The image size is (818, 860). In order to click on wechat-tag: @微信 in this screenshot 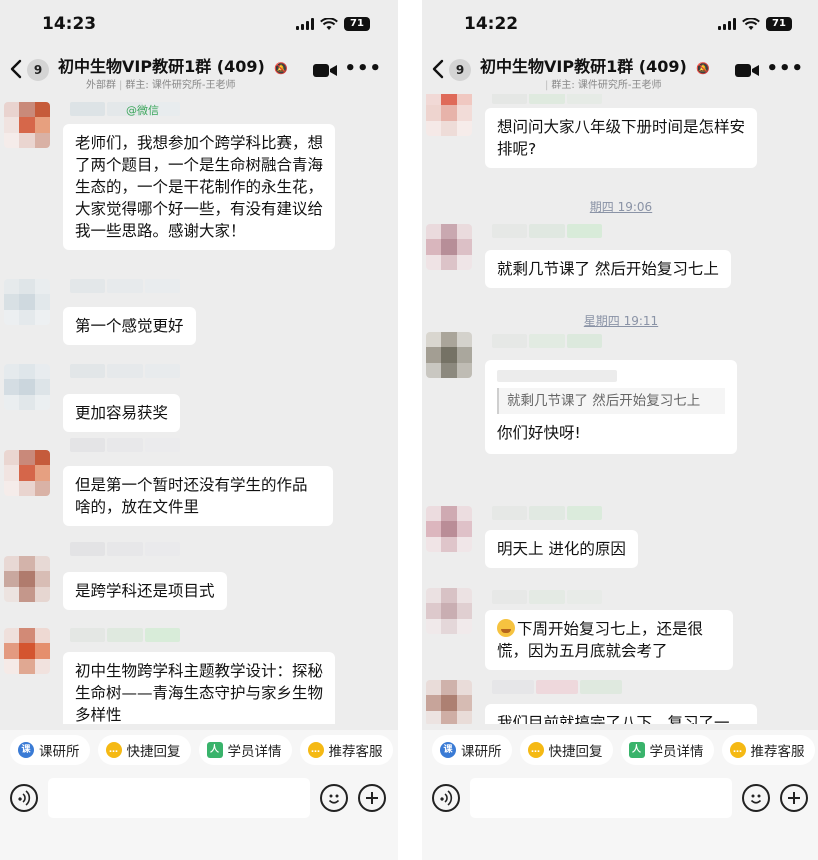, I will do `click(142, 110)`.